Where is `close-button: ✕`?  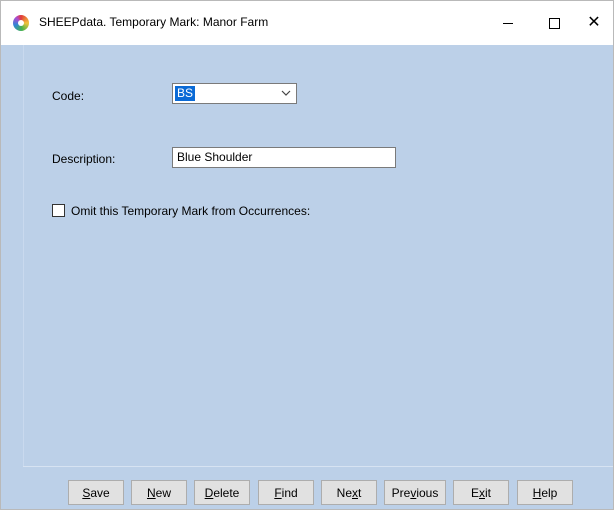 close-button: ✕ is located at coordinates (592, 23).